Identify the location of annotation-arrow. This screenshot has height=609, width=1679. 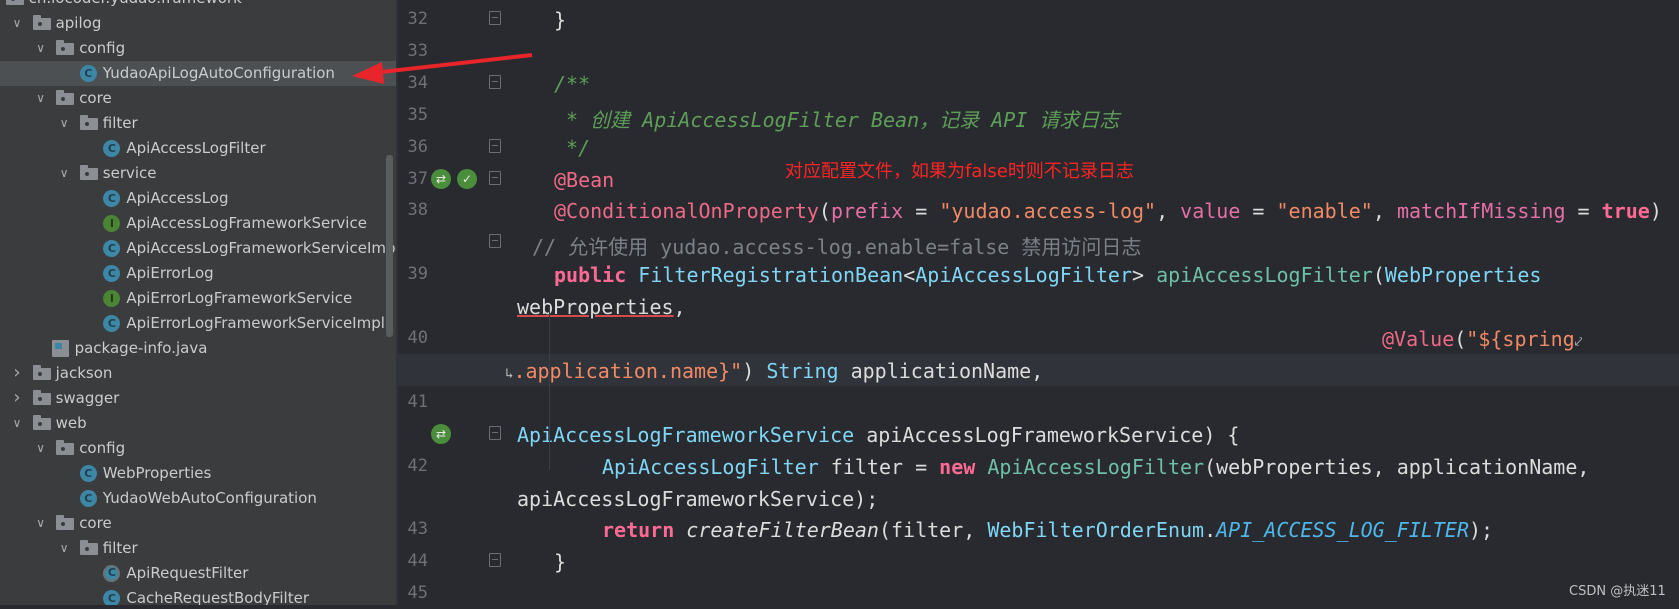
(442, 68).